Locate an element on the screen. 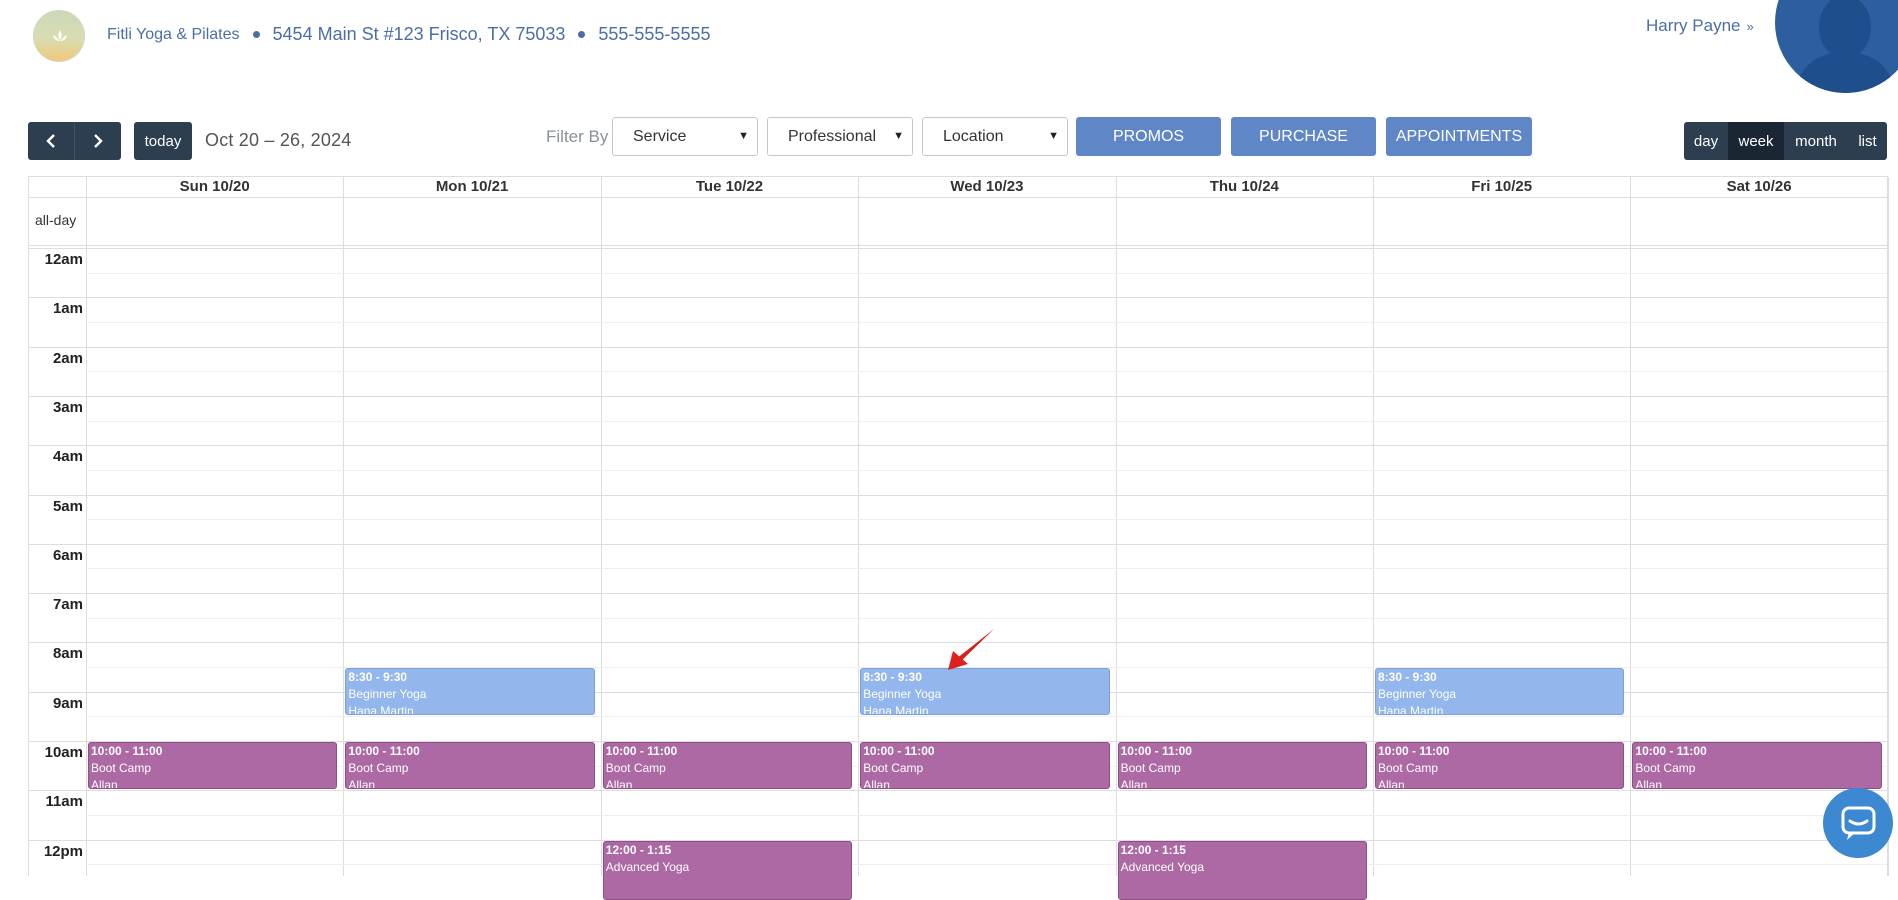  user-name: Harry Payne is located at coordinates (1693, 25).